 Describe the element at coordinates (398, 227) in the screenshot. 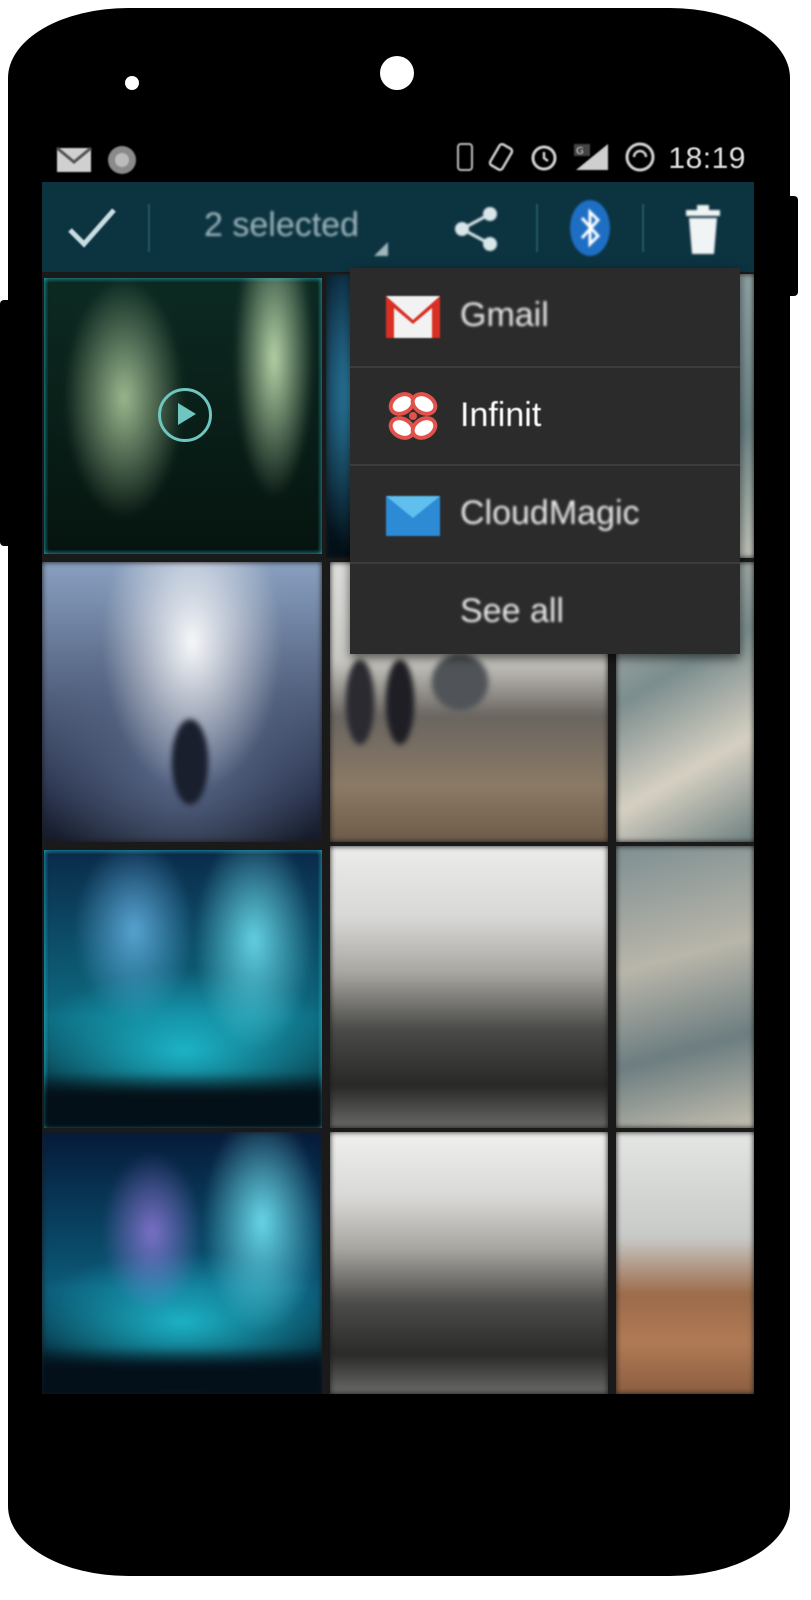

I see `action-bar: 2 selected` at that location.